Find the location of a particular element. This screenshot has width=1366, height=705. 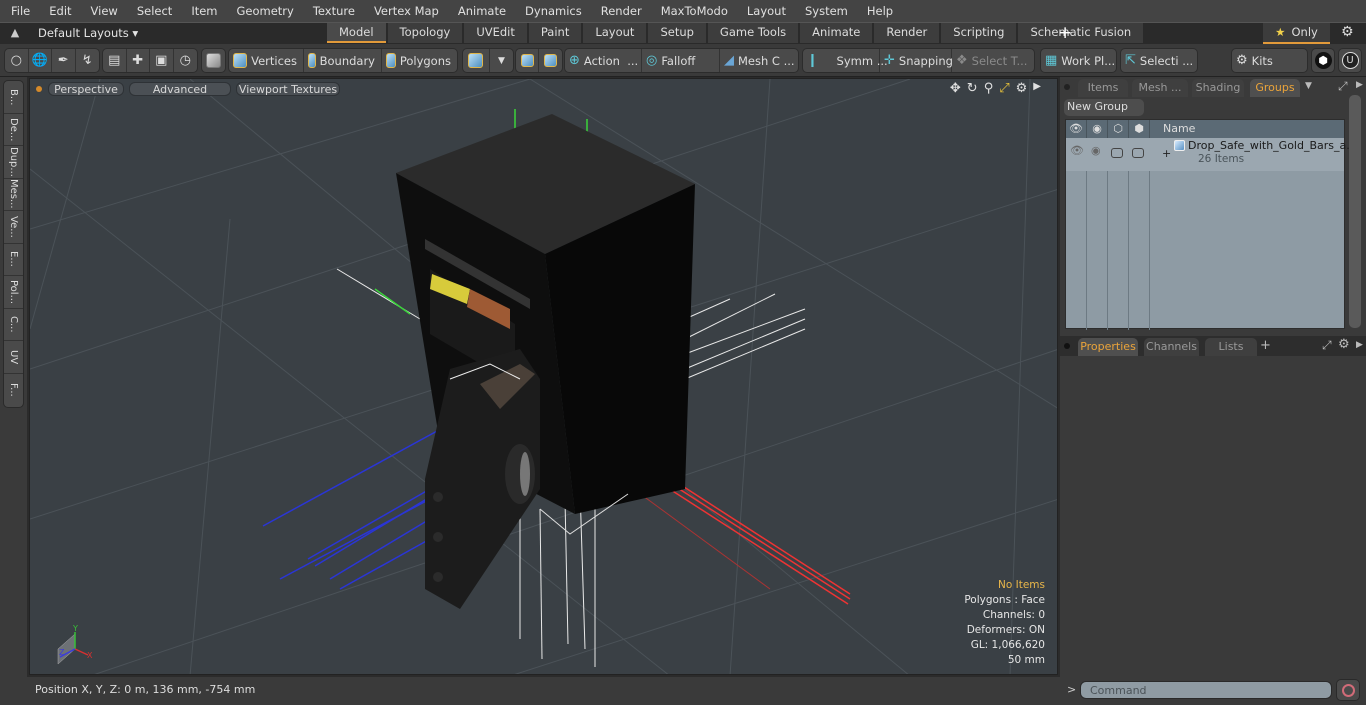

tab-game-tools: Game Tools is located at coordinates (753, 33).